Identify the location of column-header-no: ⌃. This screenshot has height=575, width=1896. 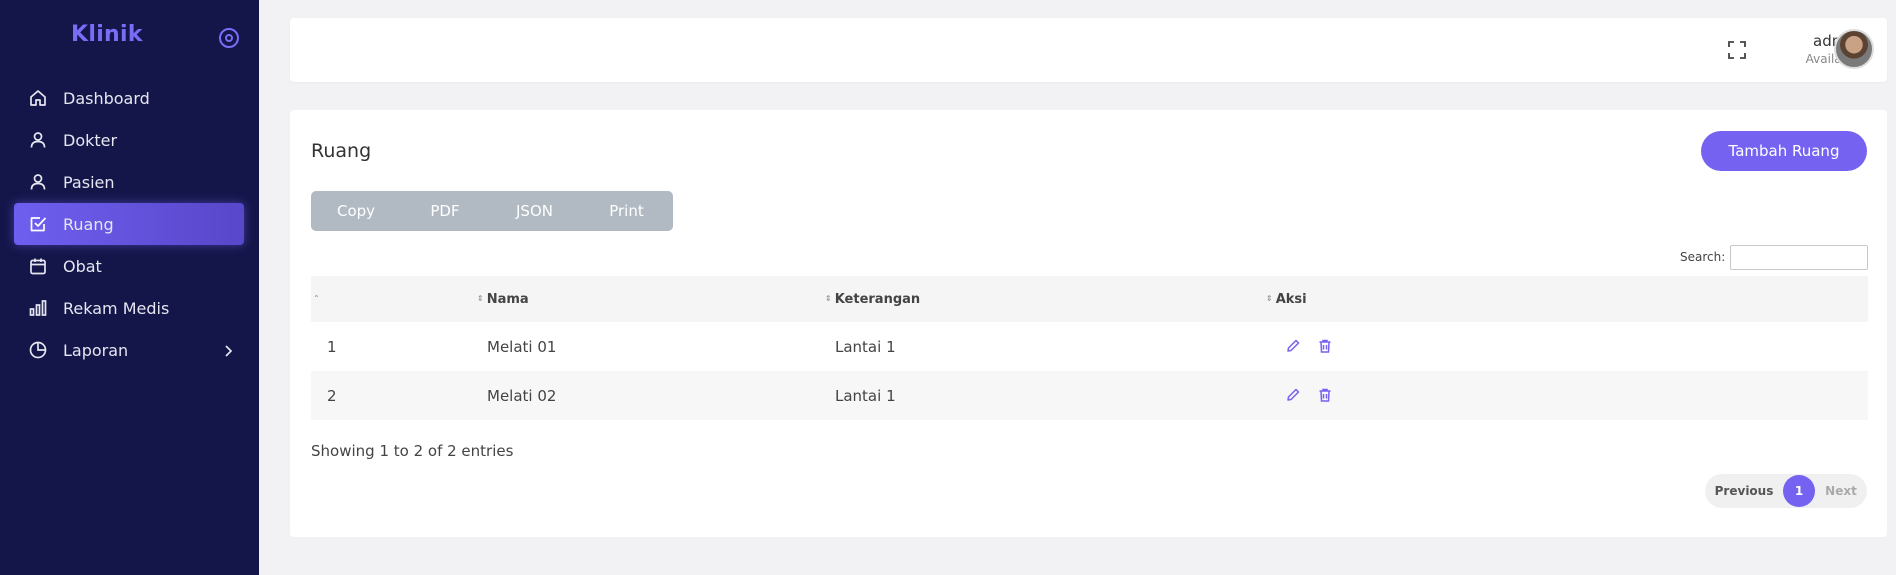
(318, 299).